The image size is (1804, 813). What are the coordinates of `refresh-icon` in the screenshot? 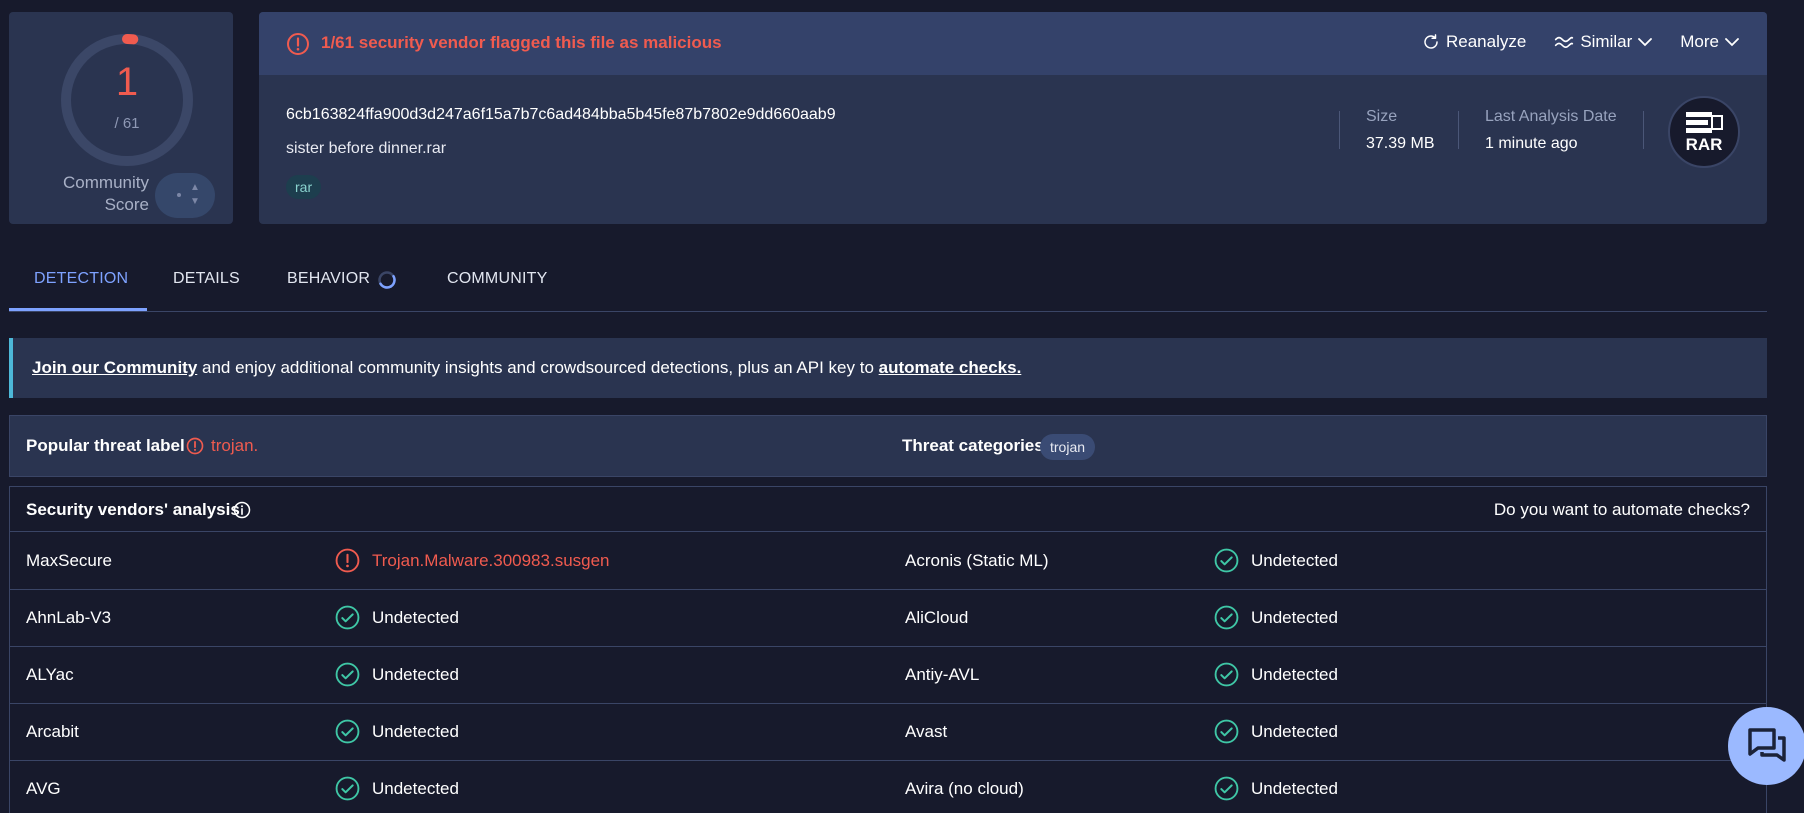 It's located at (1431, 41).